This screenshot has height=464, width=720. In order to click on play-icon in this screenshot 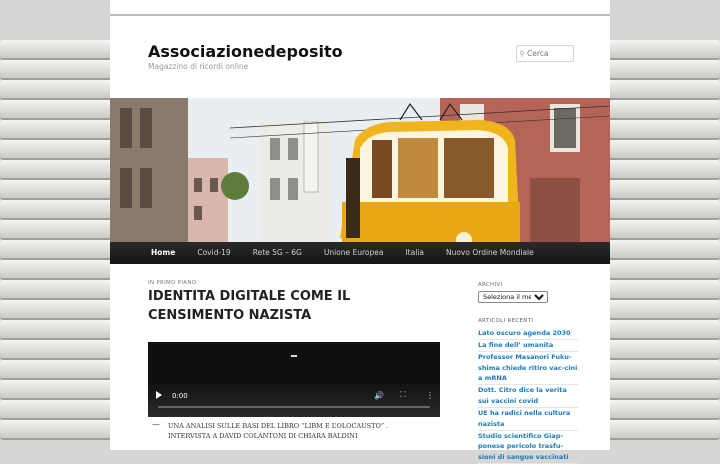, I will do `click(159, 395)`.